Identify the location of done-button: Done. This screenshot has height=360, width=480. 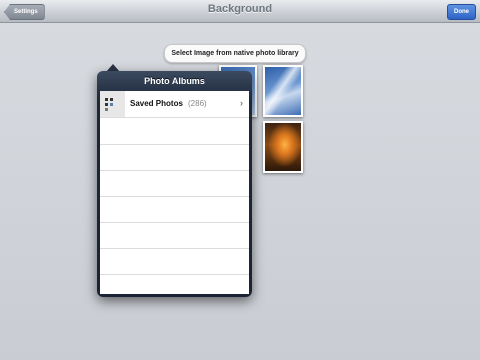
(461, 12).